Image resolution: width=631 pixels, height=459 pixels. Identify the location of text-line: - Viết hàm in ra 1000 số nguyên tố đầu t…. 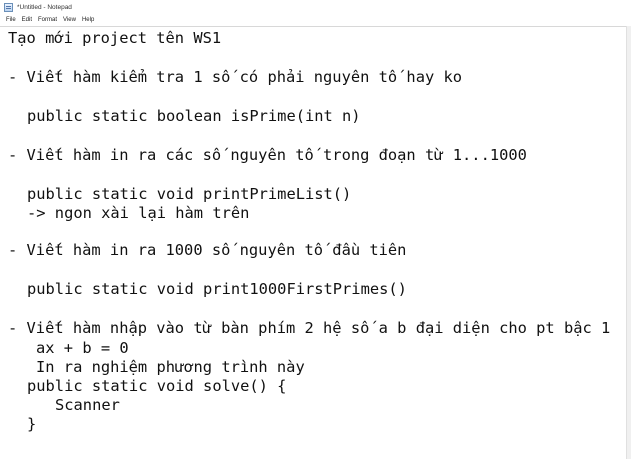
(207, 250).